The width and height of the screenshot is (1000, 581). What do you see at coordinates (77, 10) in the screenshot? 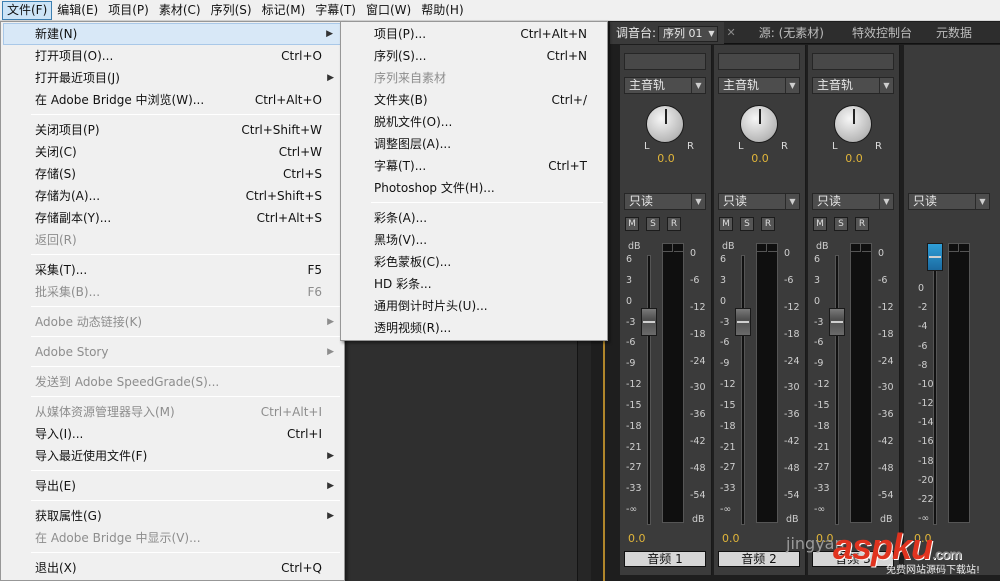
I see `menubar-item: 编辑(E)` at bounding box center [77, 10].